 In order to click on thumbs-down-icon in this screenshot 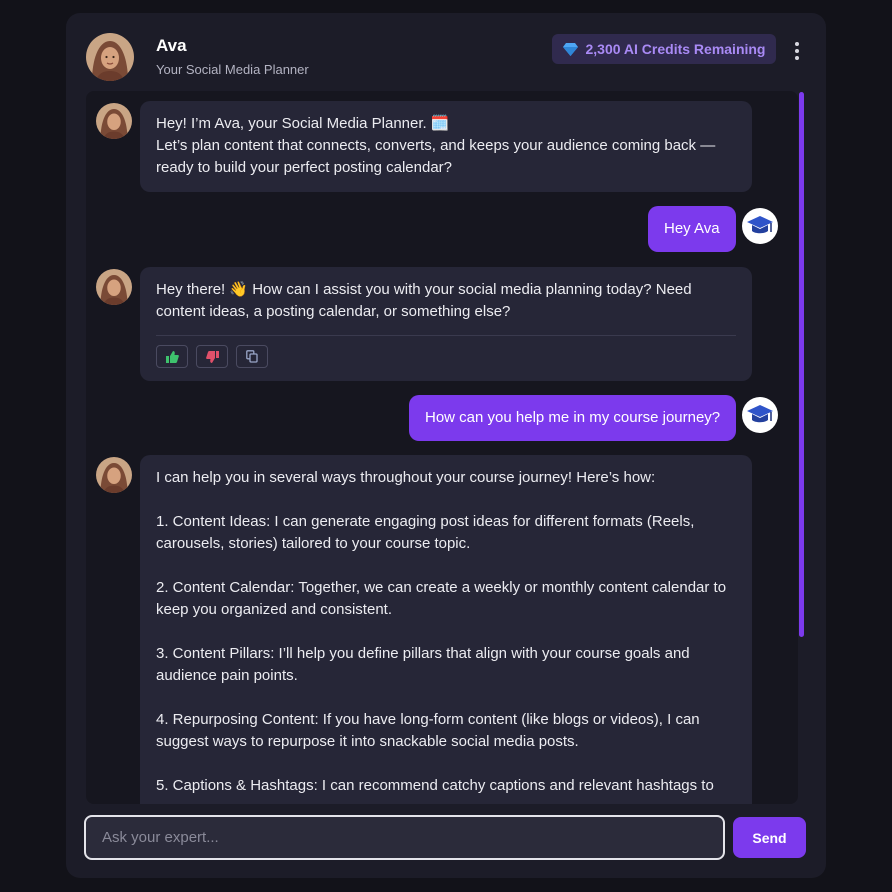, I will do `click(212, 356)`.